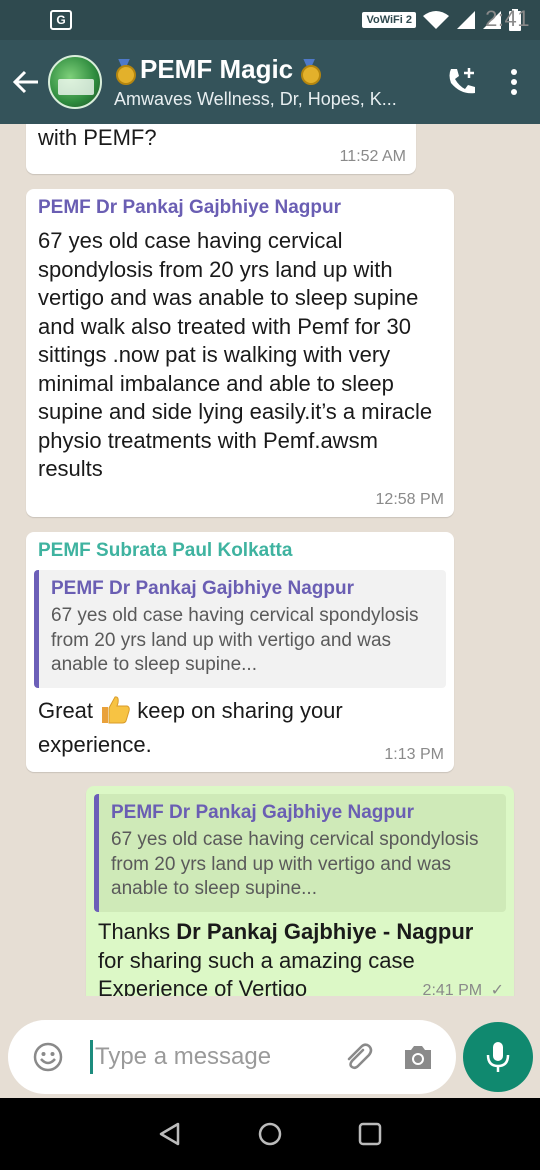 The width and height of the screenshot is (540, 1170). What do you see at coordinates (66, 710) in the screenshot?
I see `message-text-before: Great` at bounding box center [66, 710].